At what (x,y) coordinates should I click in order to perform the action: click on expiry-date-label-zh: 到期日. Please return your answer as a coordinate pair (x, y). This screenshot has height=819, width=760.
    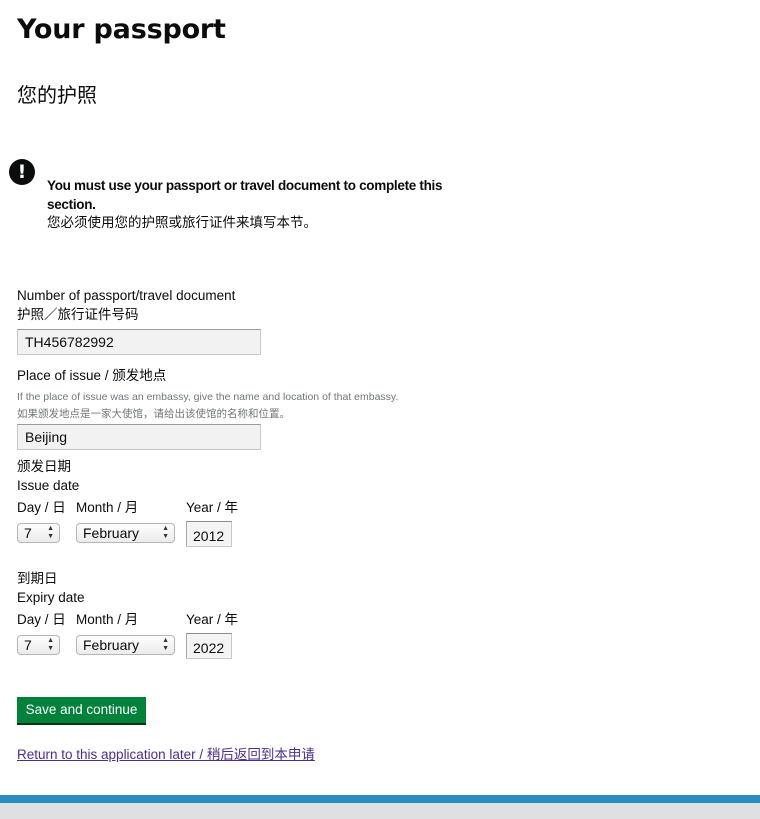
    Looking at the image, I should click on (37, 578).